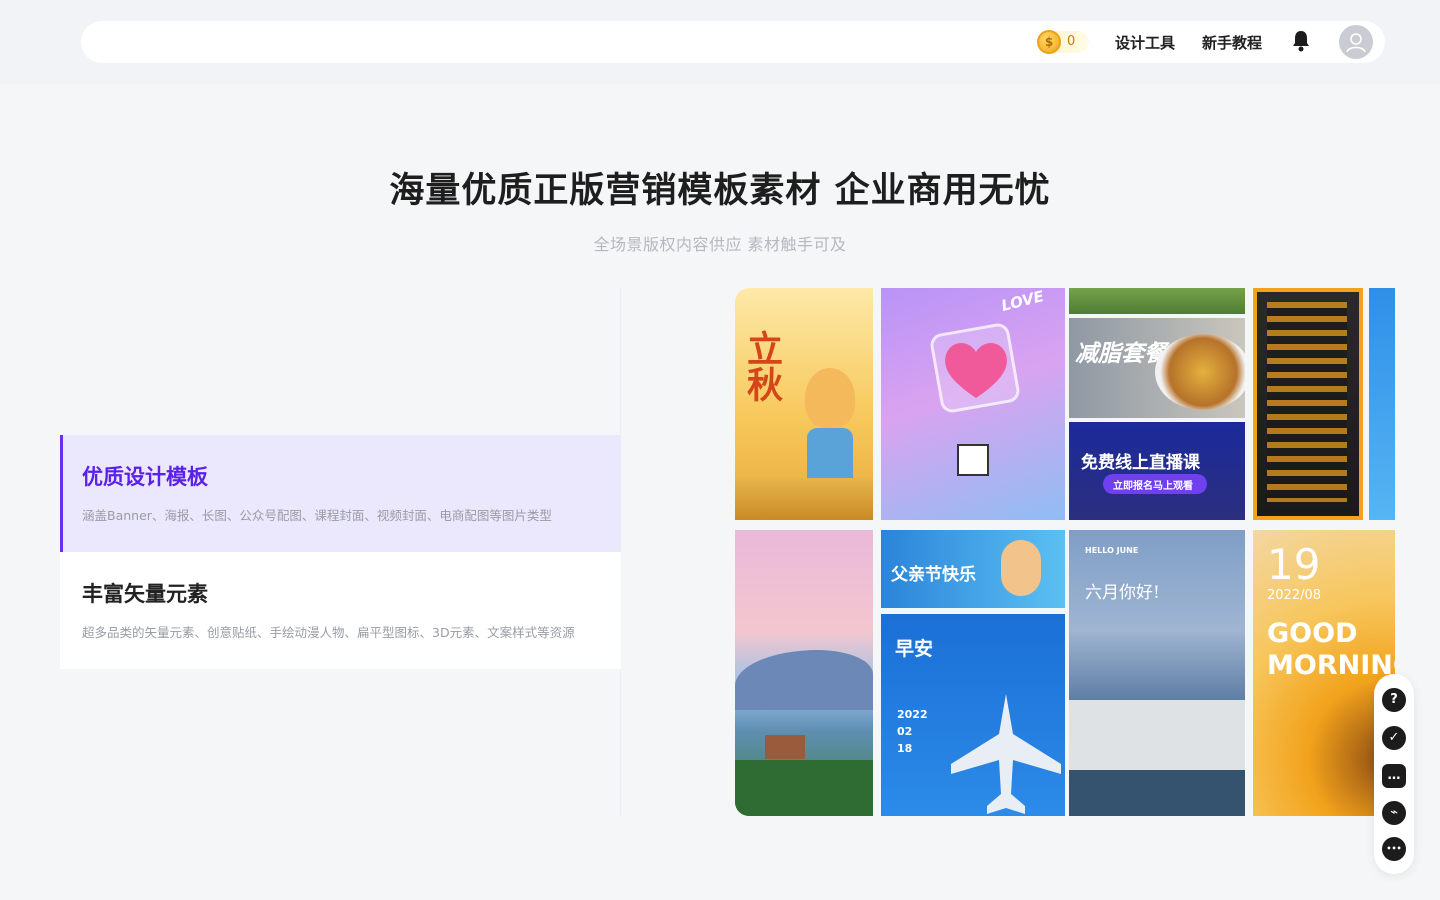 This screenshot has height=900, width=1440. I want to click on tile-title: 六月你好!, so click(1122, 593).